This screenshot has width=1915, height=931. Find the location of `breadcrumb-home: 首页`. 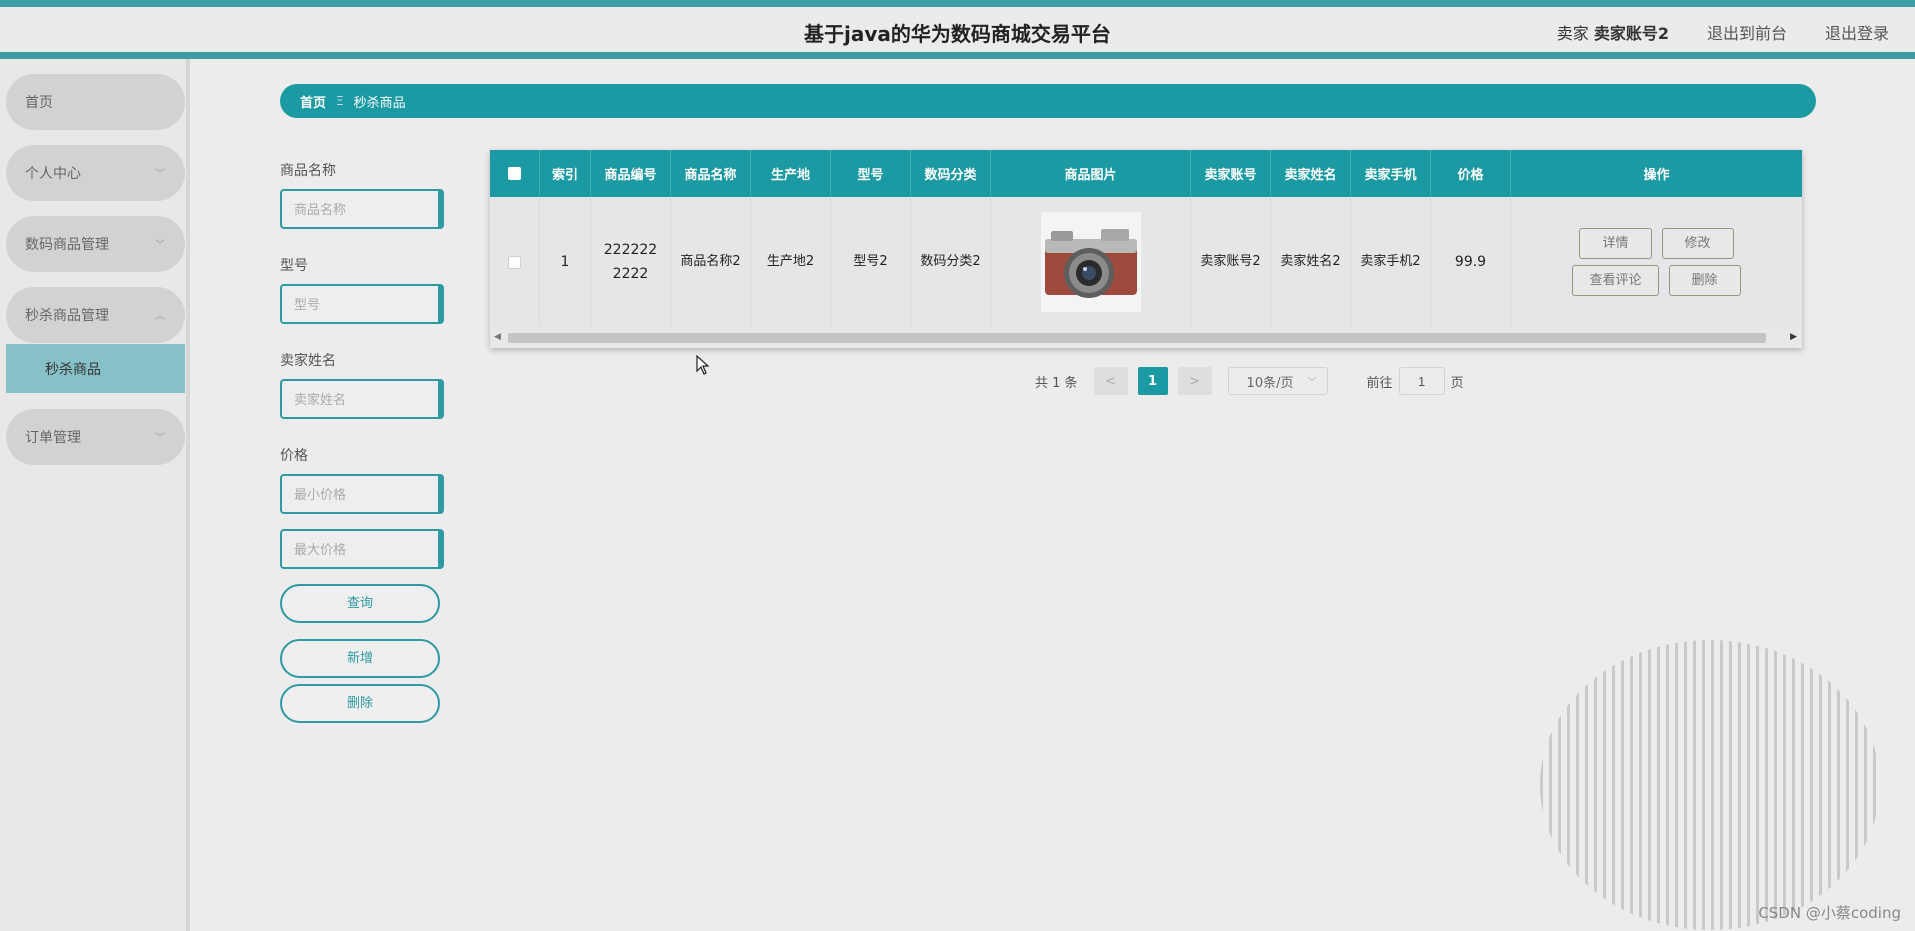

breadcrumb-home: 首页 is located at coordinates (313, 101).